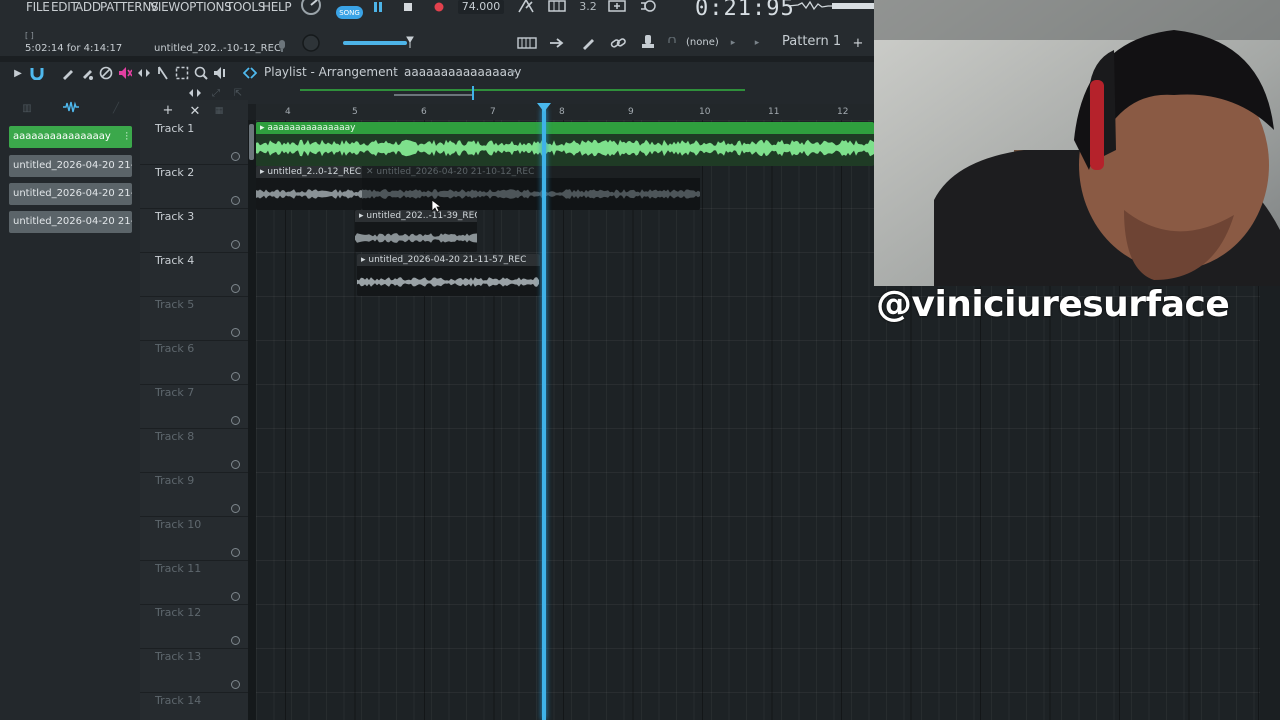  What do you see at coordinates (434, 95) in the screenshot?
I see `overview-scroll-handle` at bounding box center [434, 95].